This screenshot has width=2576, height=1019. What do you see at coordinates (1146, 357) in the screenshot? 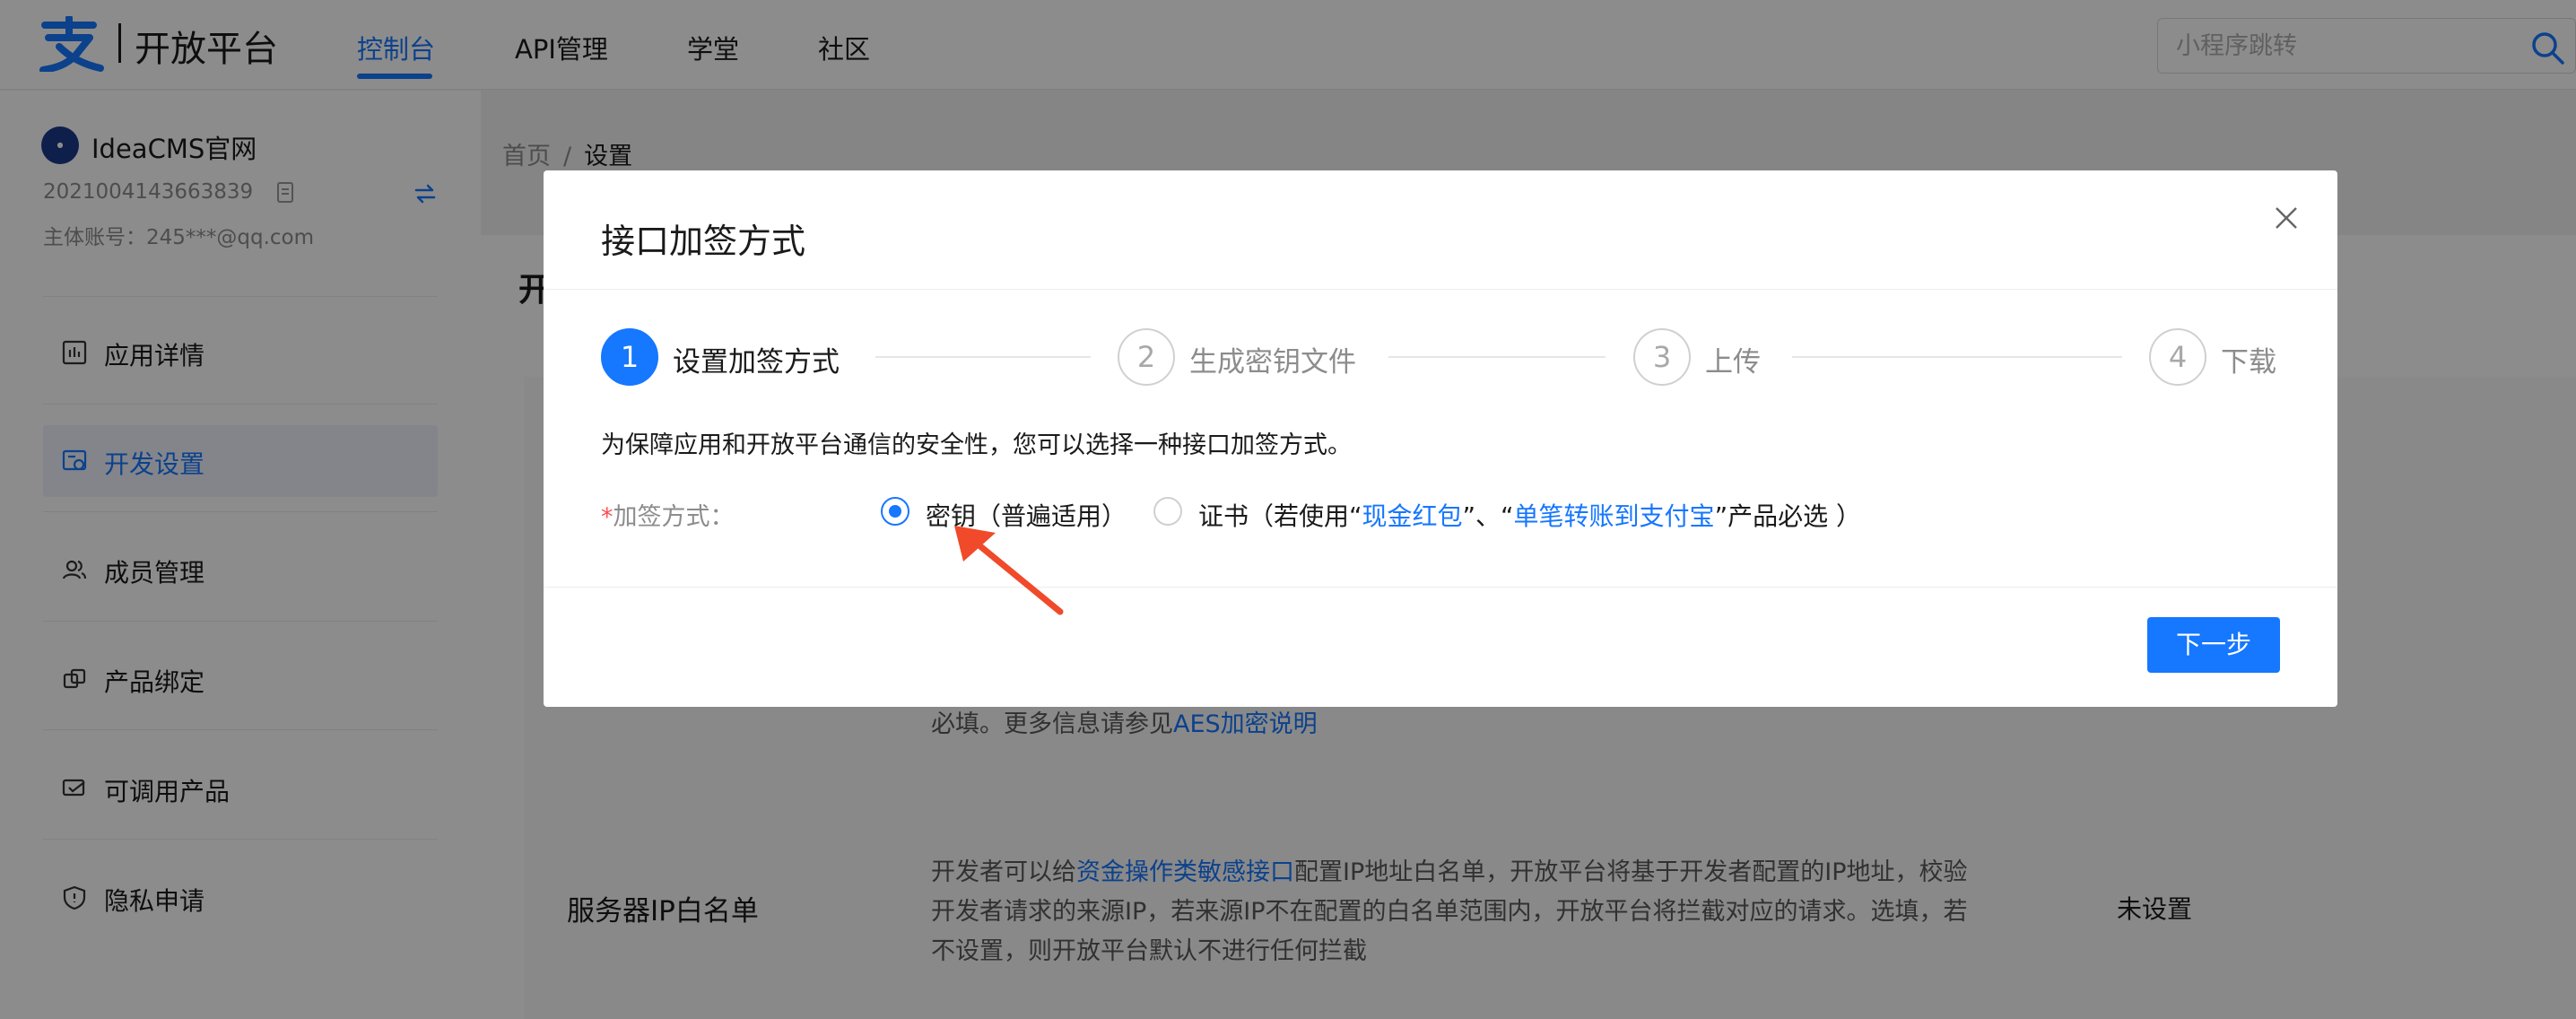
I see `step-number: 2` at bounding box center [1146, 357].